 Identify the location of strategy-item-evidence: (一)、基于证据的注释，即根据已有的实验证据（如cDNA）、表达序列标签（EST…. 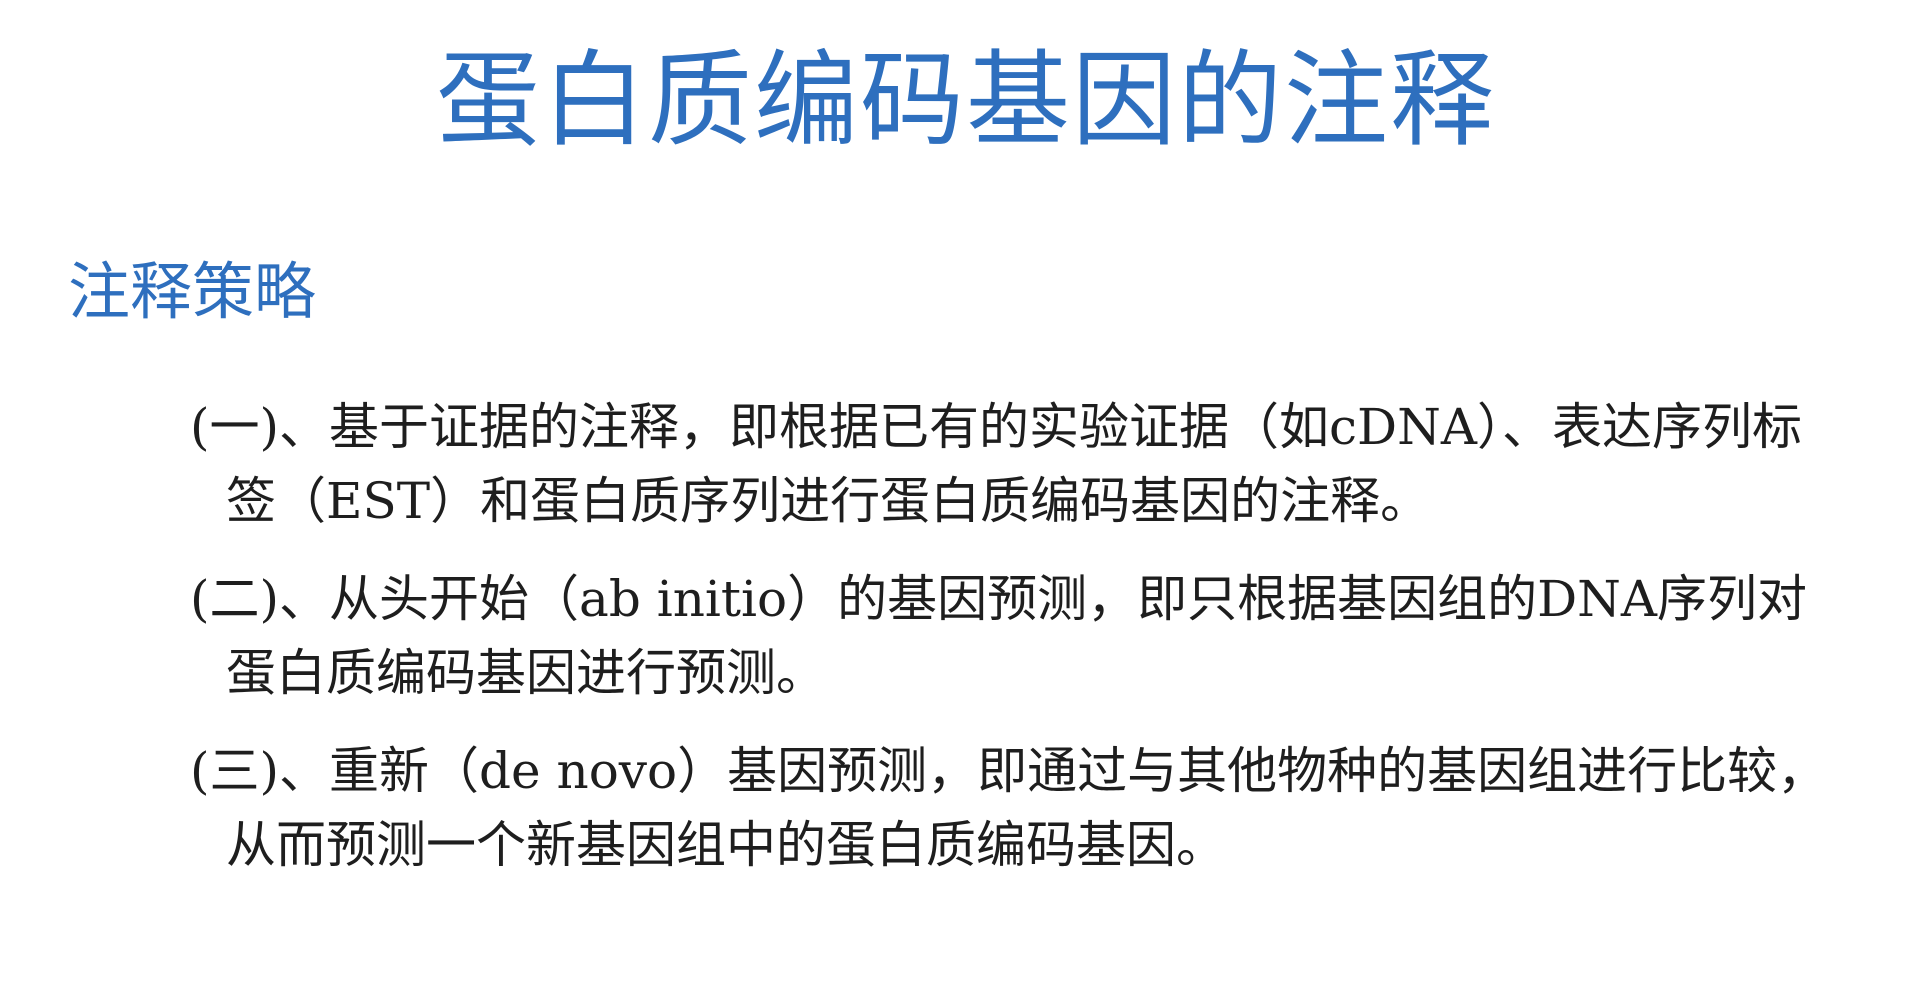
(996, 464).